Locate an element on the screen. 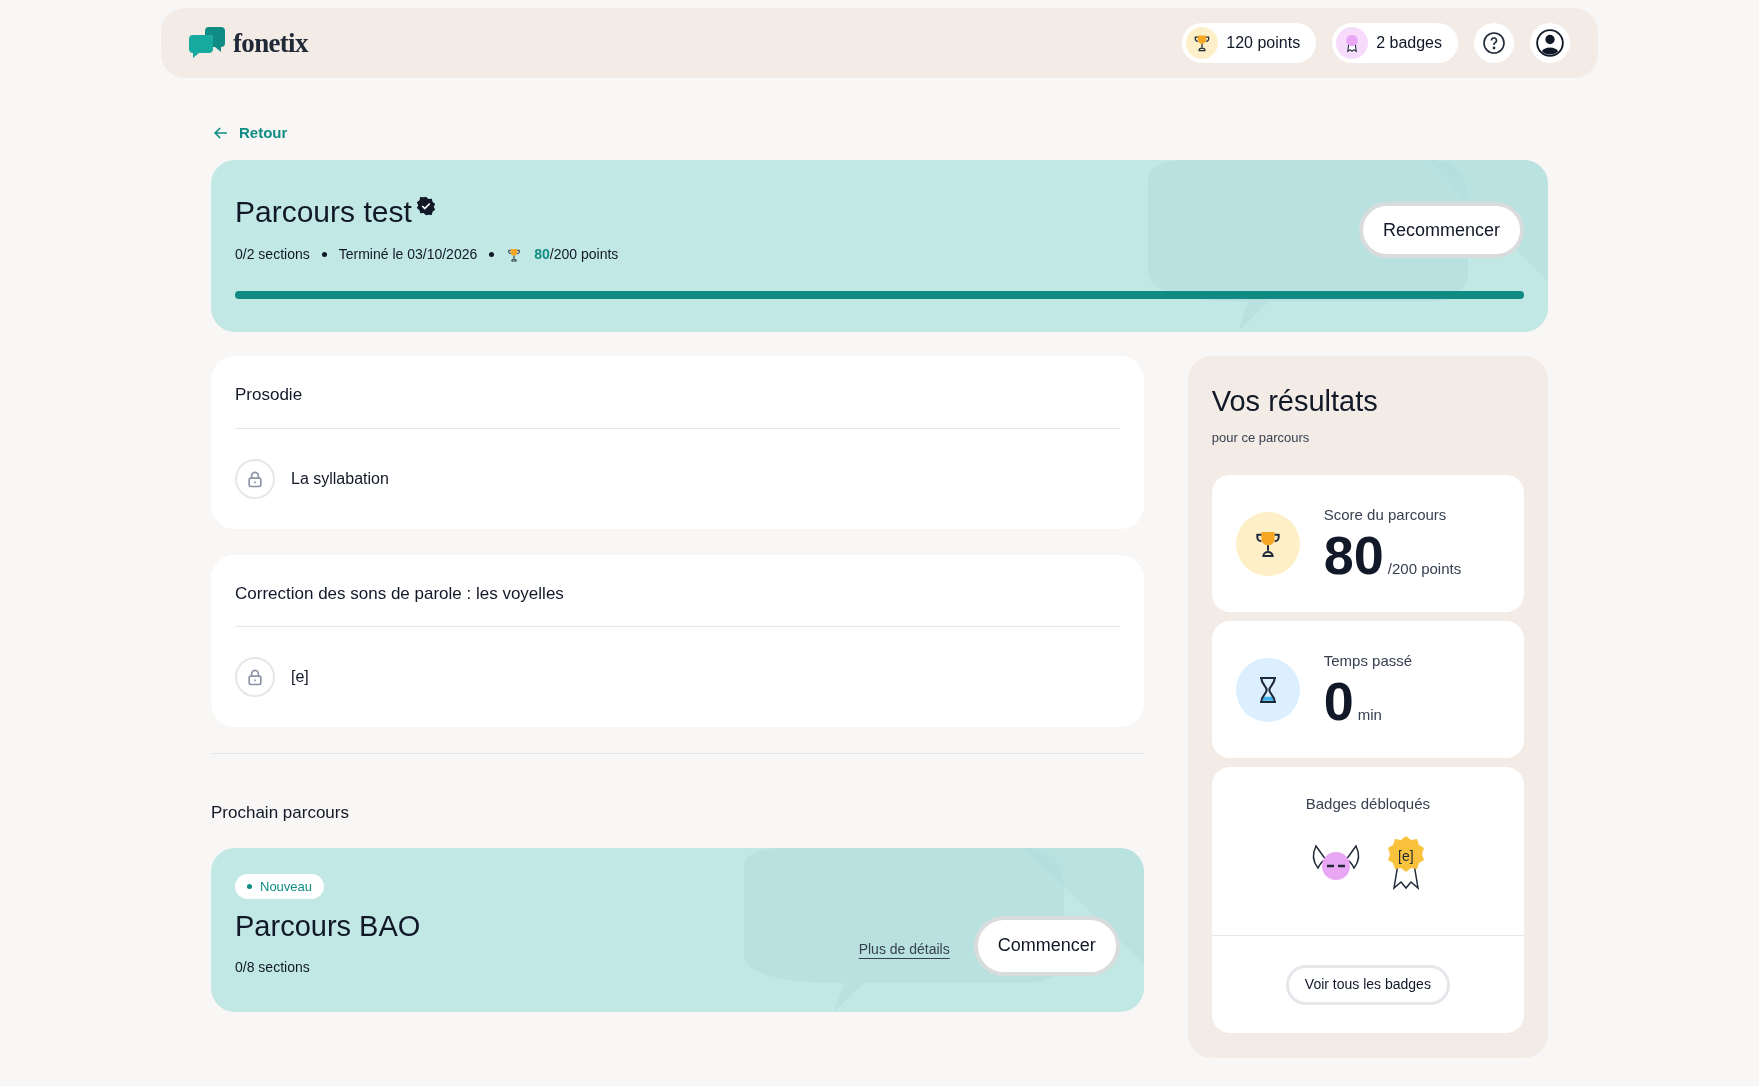 Image resolution: width=1759 pixels, height=1086 pixels. all-badges-button: Voir tous les badges is located at coordinates (1367, 984).